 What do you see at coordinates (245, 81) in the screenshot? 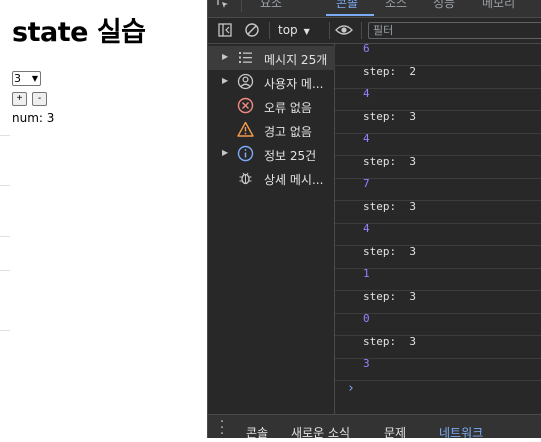
I see `user-icon` at bounding box center [245, 81].